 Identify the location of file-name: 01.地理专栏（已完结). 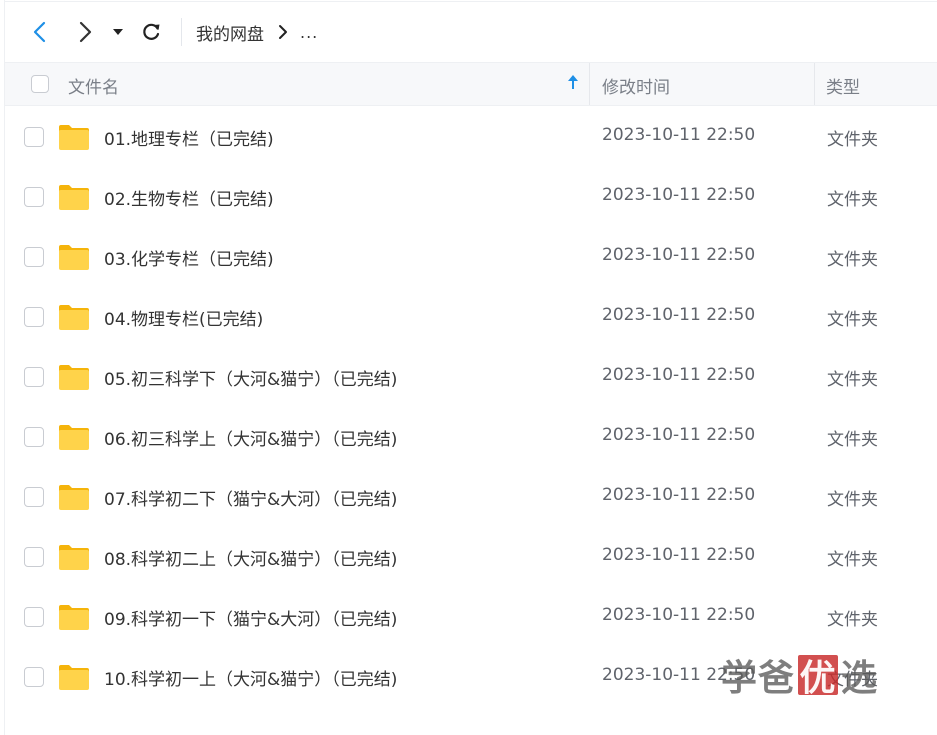
(189, 137).